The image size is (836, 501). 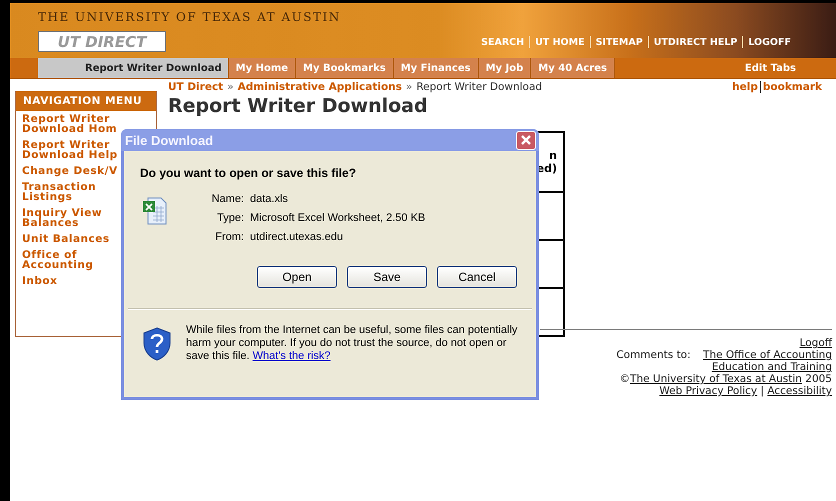 What do you see at coordinates (291, 356) in the screenshot?
I see `risk-link: What's the risk?` at bounding box center [291, 356].